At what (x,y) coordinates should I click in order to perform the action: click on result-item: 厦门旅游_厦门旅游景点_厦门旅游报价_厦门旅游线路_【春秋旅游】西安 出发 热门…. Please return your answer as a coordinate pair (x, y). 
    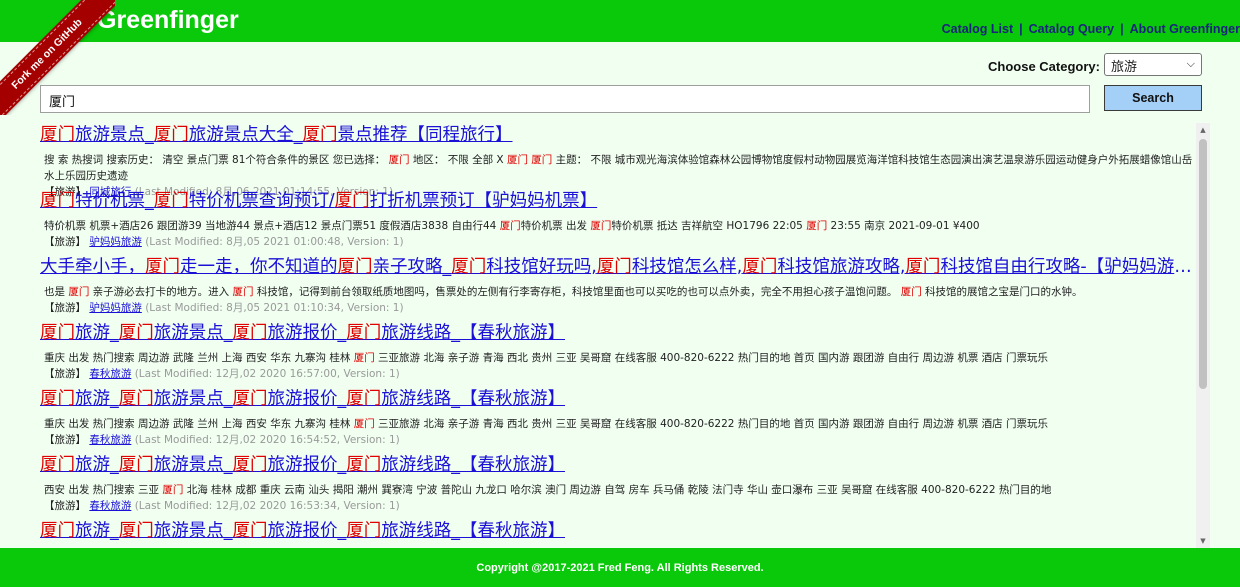
    Looking at the image, I should click on (617, 486).